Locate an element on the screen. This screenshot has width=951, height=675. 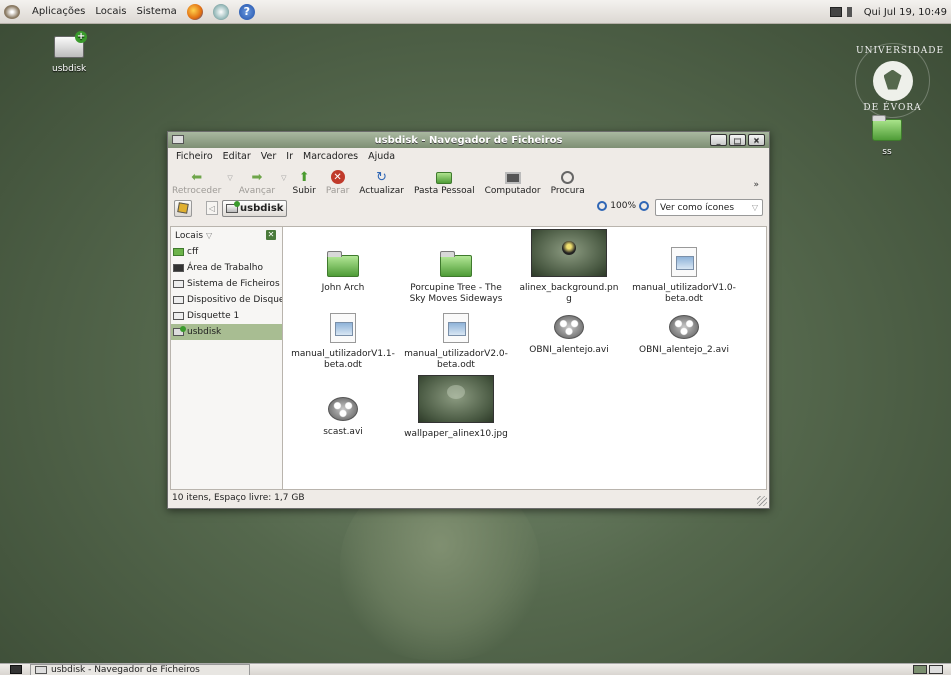
forward-button: ➡ Avançar is located at coordinates (257, 183).